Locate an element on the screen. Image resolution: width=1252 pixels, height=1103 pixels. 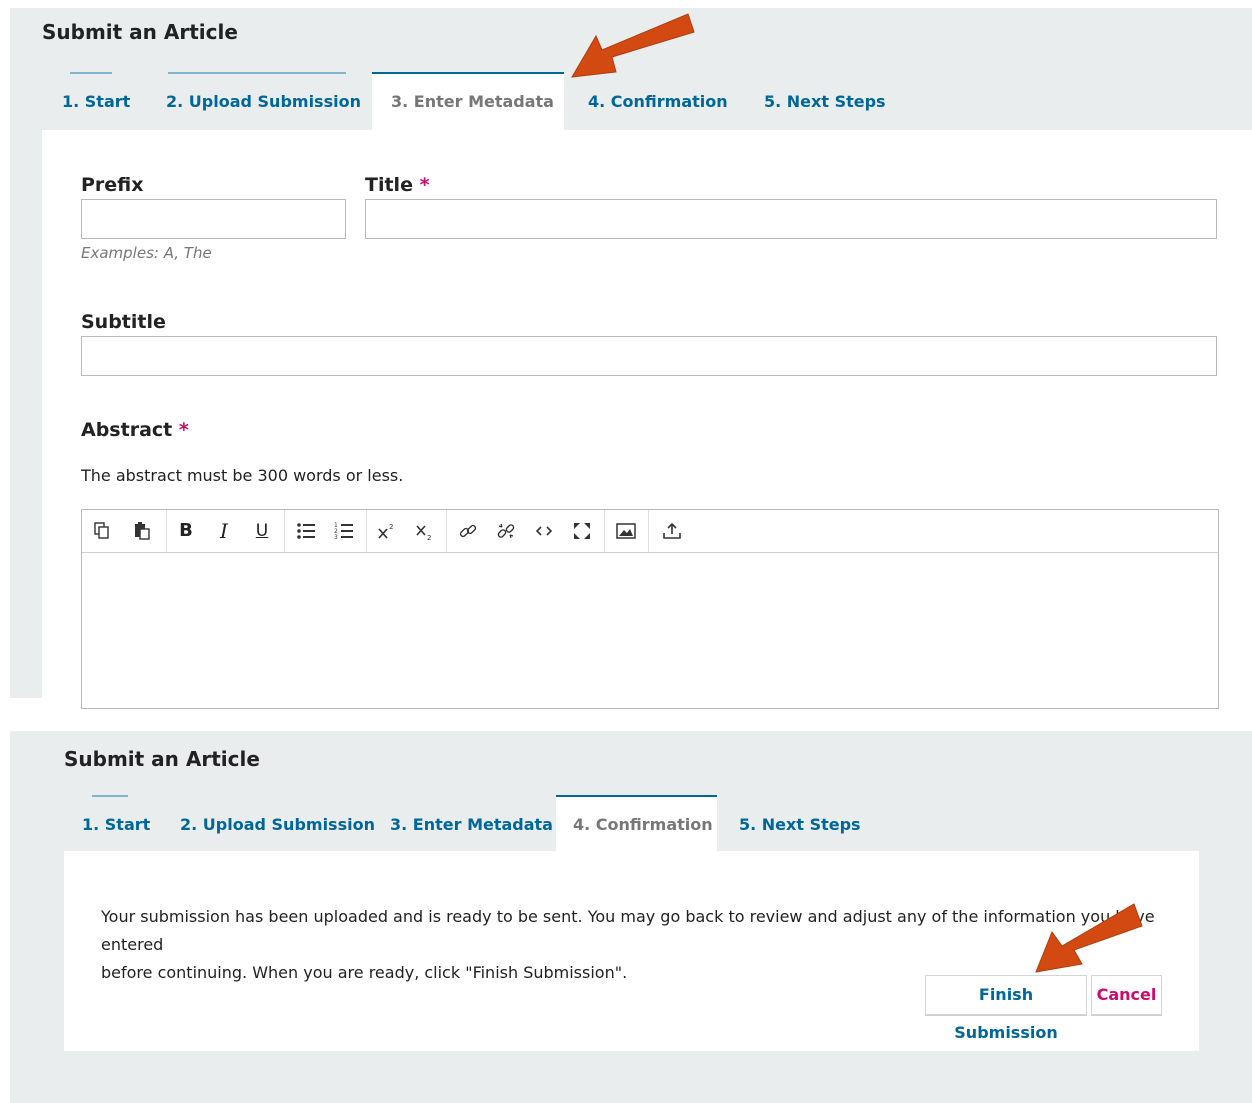
prefix-label: Prefix is located at coordinates (112, 185).